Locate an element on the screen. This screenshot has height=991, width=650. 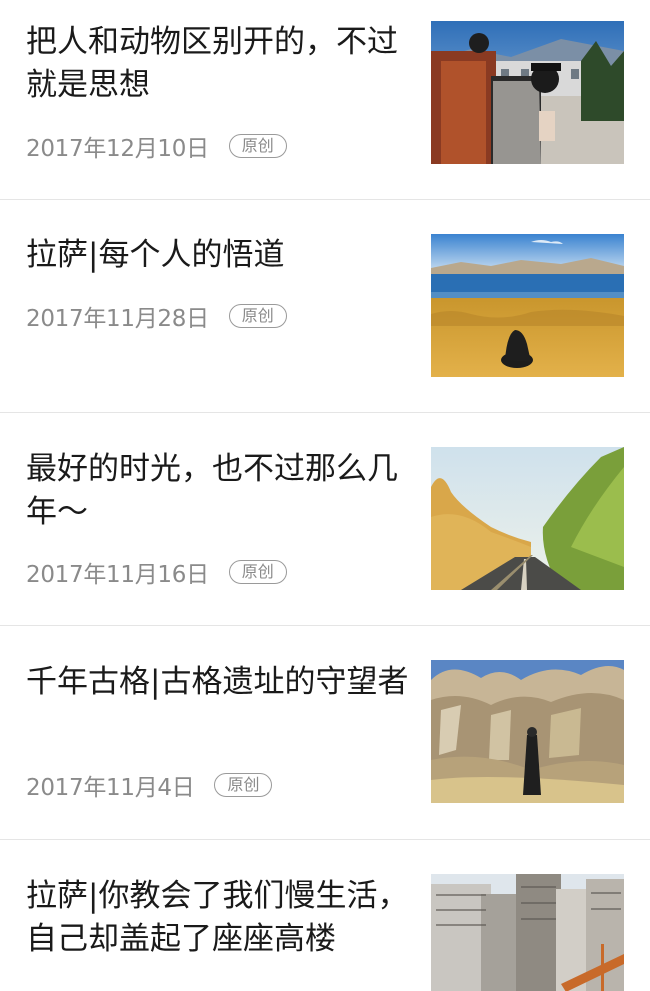
article-title: 最好的时光，也不过那么几年～ is located at coordinates (212, 490).